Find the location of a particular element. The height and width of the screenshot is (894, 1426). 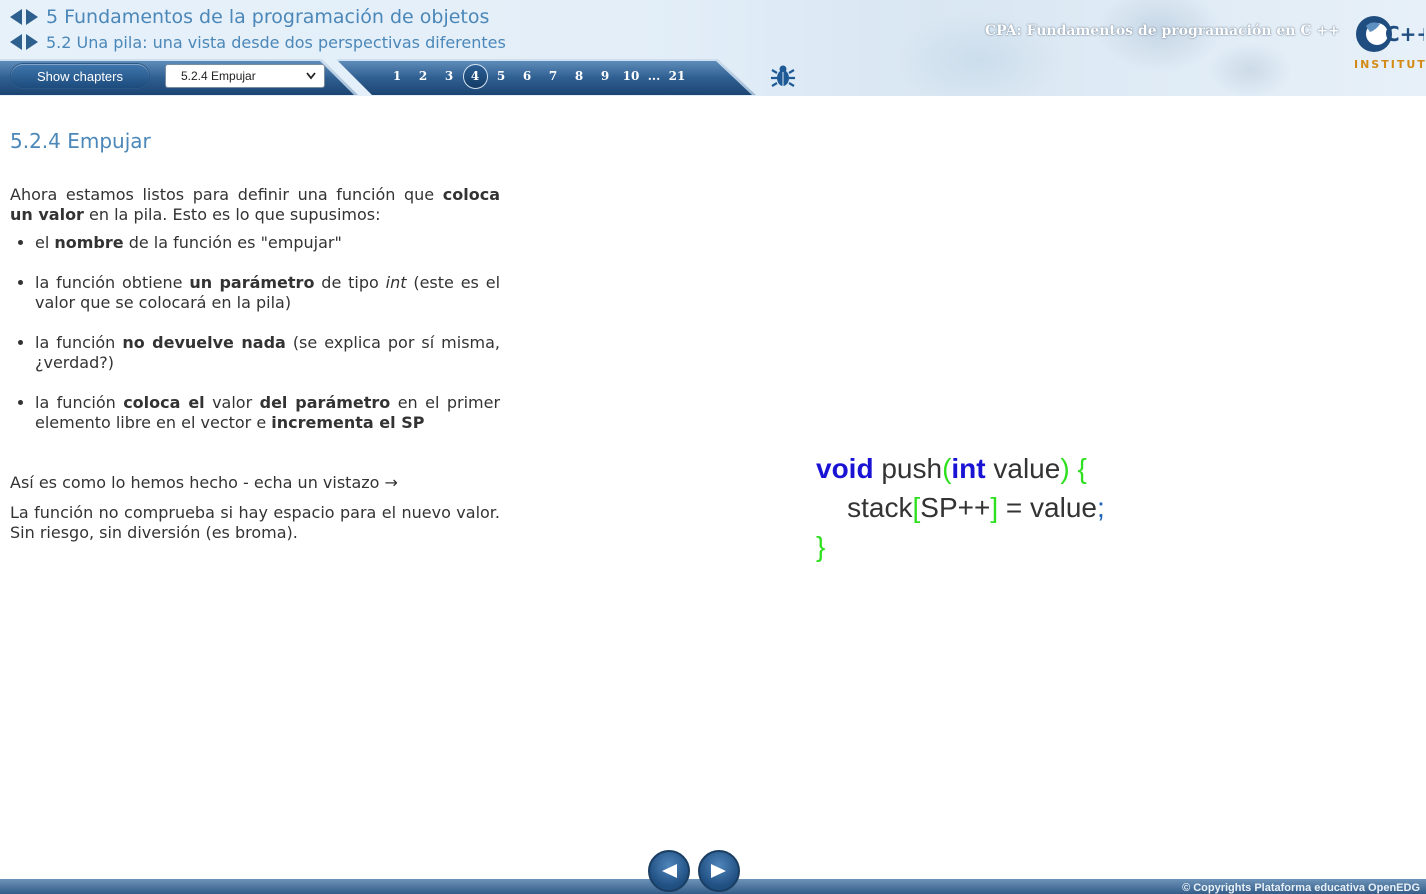

list-item: el nombre de la función es "empujar" is located at coordinates (267, 243).